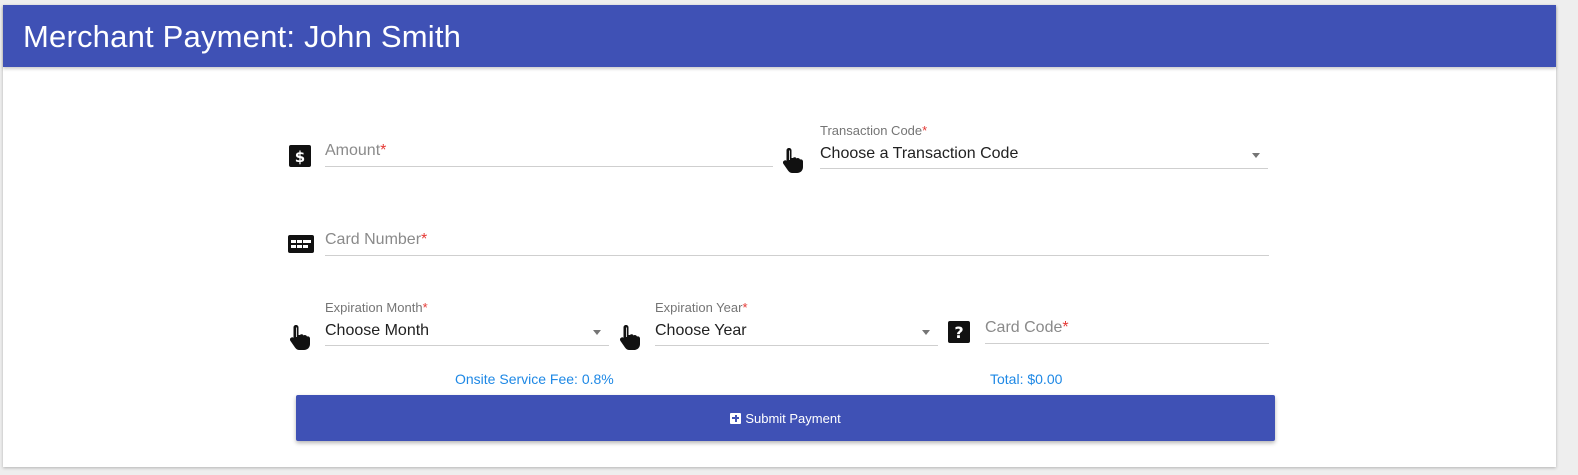 The height and width of the screenshot is (475, 1578). I want to click on service-fee-text: Onsite Service Fee: 0.8%, so click(534, 379).